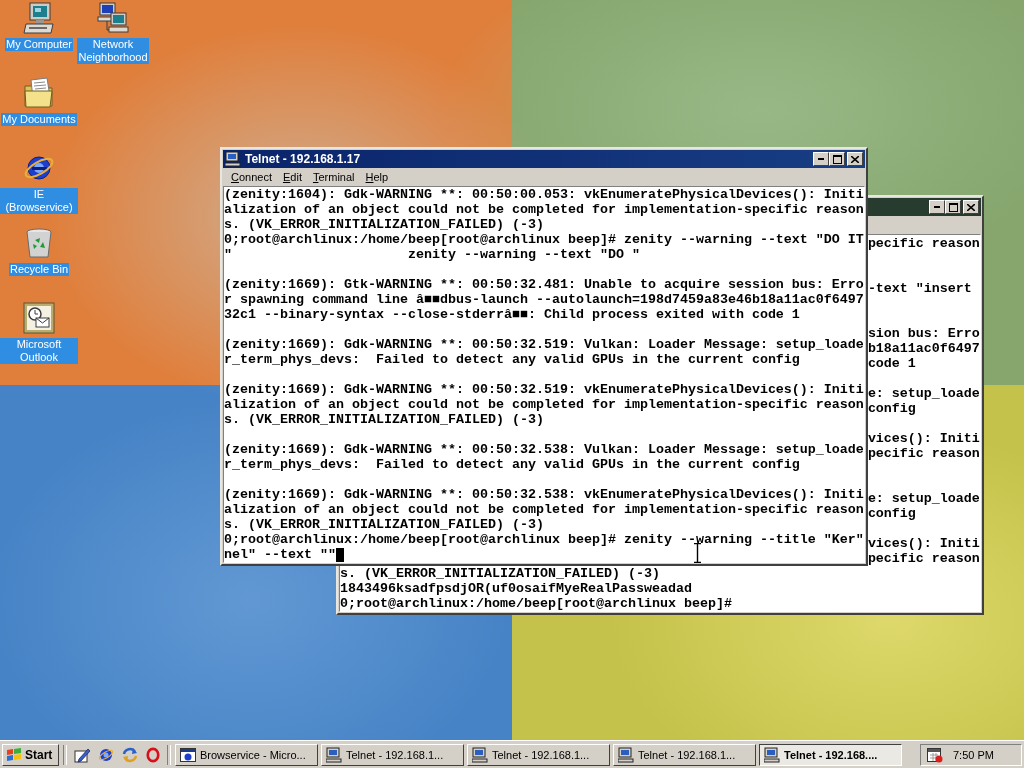 The height and width of the screenshot is (768, 1024). I want to click on maximize-button, so click(837, 159).